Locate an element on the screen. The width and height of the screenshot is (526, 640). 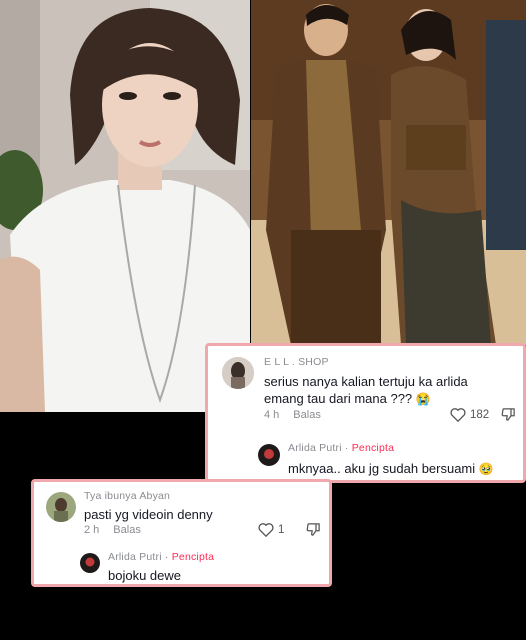
like-count: 1 is located at coordinates (281, 529).